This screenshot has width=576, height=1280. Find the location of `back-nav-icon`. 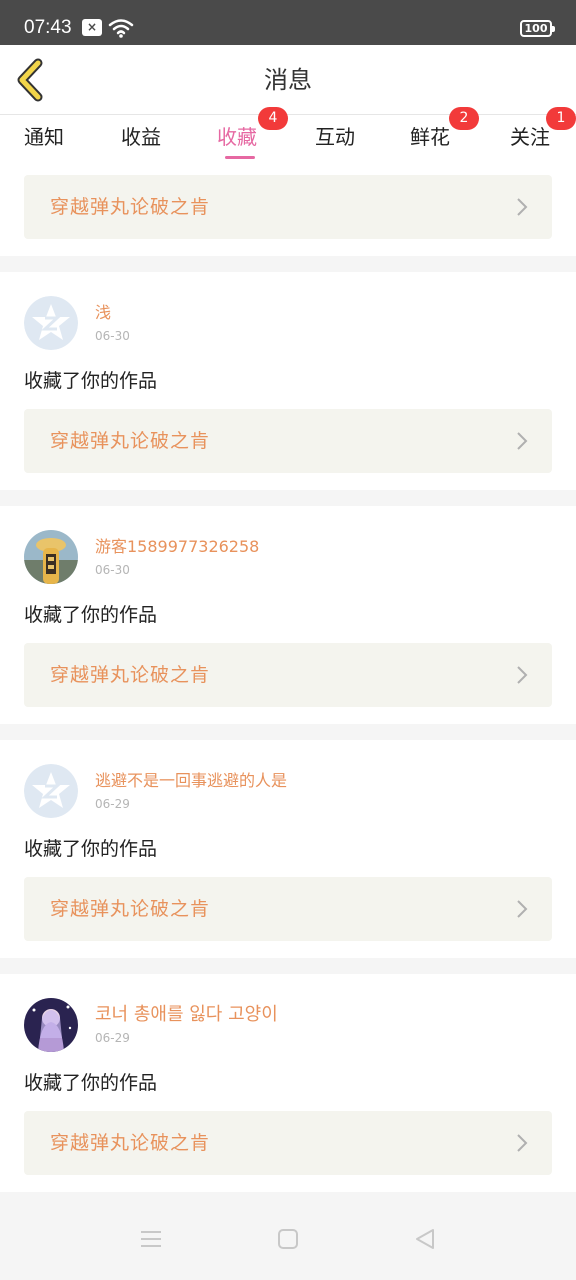

back-nav-icon is located at coordinates (425, 1239).